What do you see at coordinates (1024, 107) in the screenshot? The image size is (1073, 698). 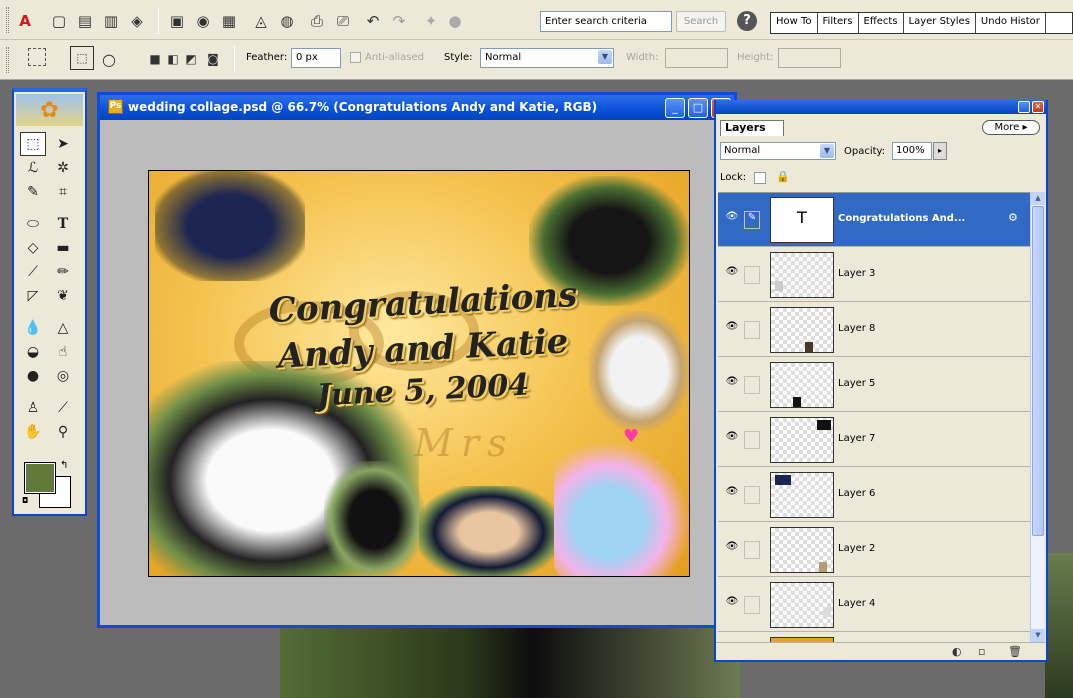 I see `palette-minimize-button` at bounding box center [1024, 107].